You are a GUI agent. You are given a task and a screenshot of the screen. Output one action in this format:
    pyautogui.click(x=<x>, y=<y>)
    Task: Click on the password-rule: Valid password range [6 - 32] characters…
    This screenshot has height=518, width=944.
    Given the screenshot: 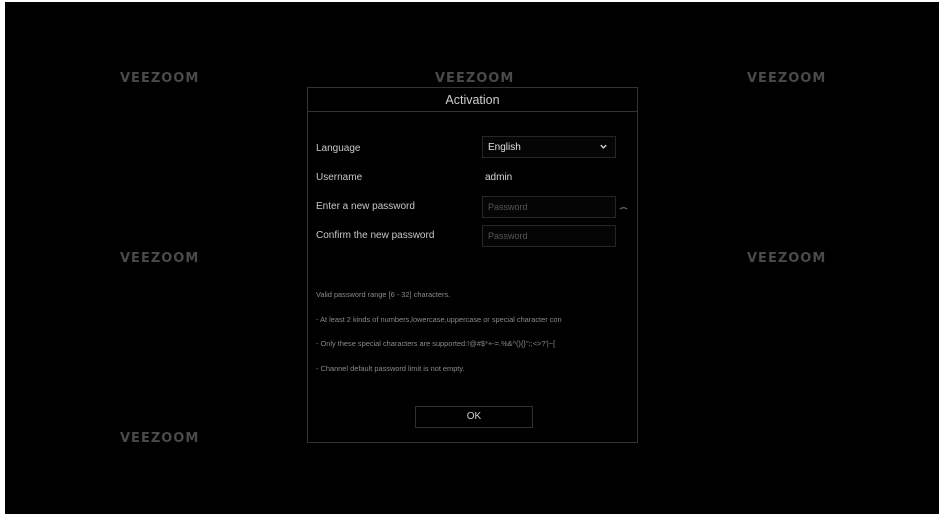 What is the action you would take?
    pyautogui.click(x=383, y=294)
    